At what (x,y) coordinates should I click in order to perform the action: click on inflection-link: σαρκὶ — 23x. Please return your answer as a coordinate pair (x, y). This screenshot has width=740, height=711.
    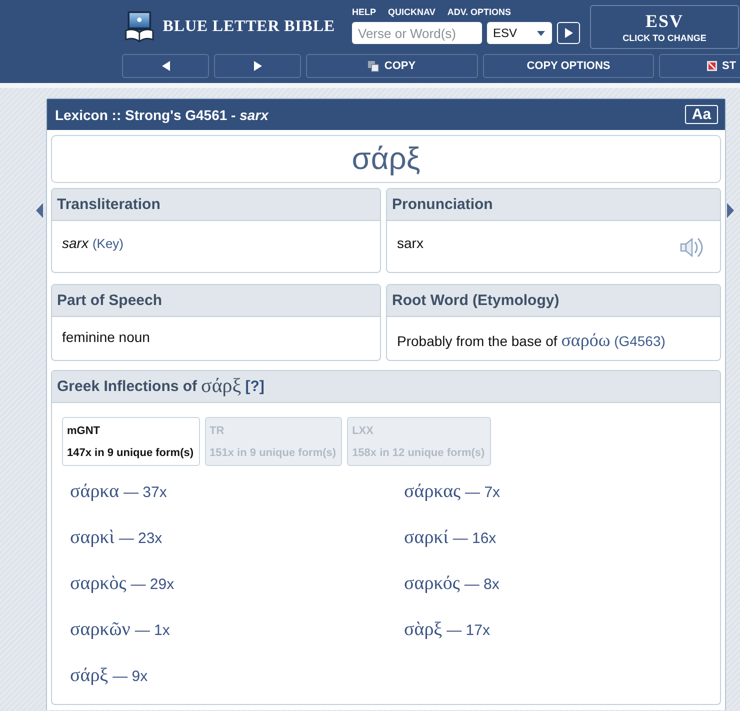
    Looking at the image, I should click on (116, 538).